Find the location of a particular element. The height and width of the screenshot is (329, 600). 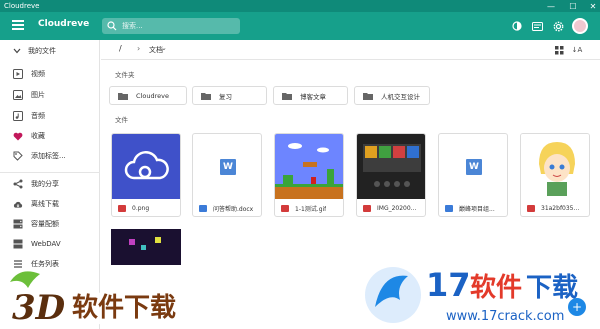

file-name: 1-1测试.gif is located at coordinates (311, 209).